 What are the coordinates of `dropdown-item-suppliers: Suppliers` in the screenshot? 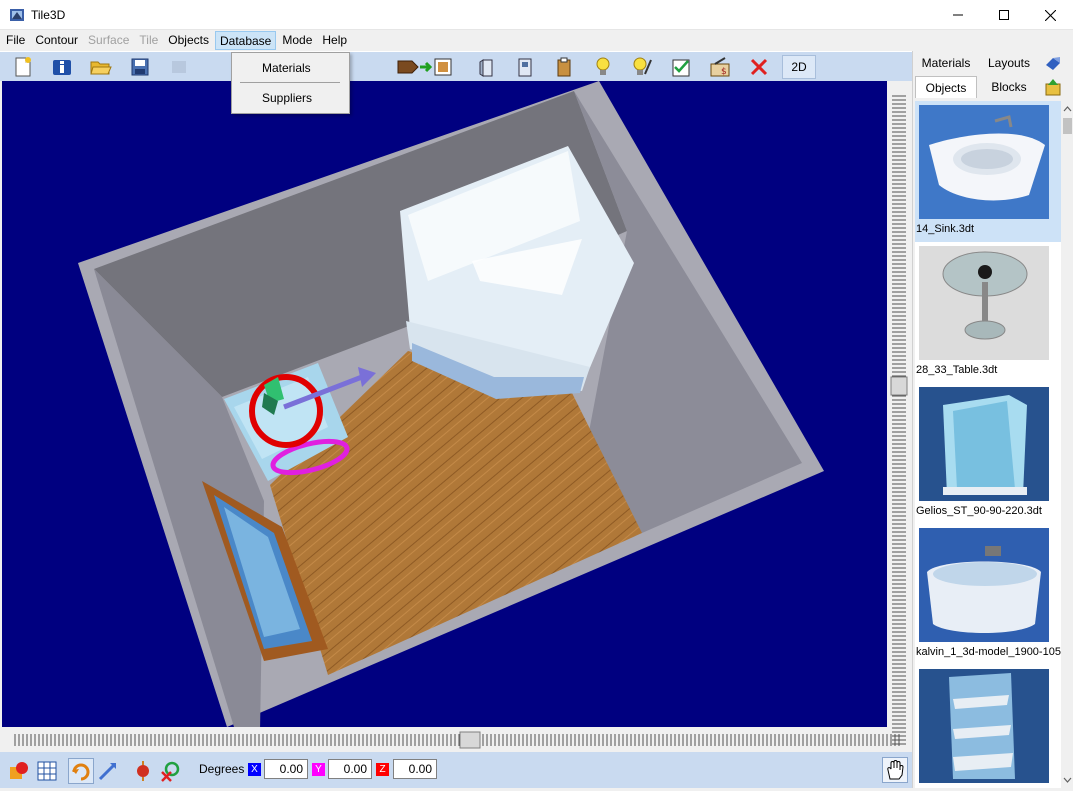 It's located at (290, 98).